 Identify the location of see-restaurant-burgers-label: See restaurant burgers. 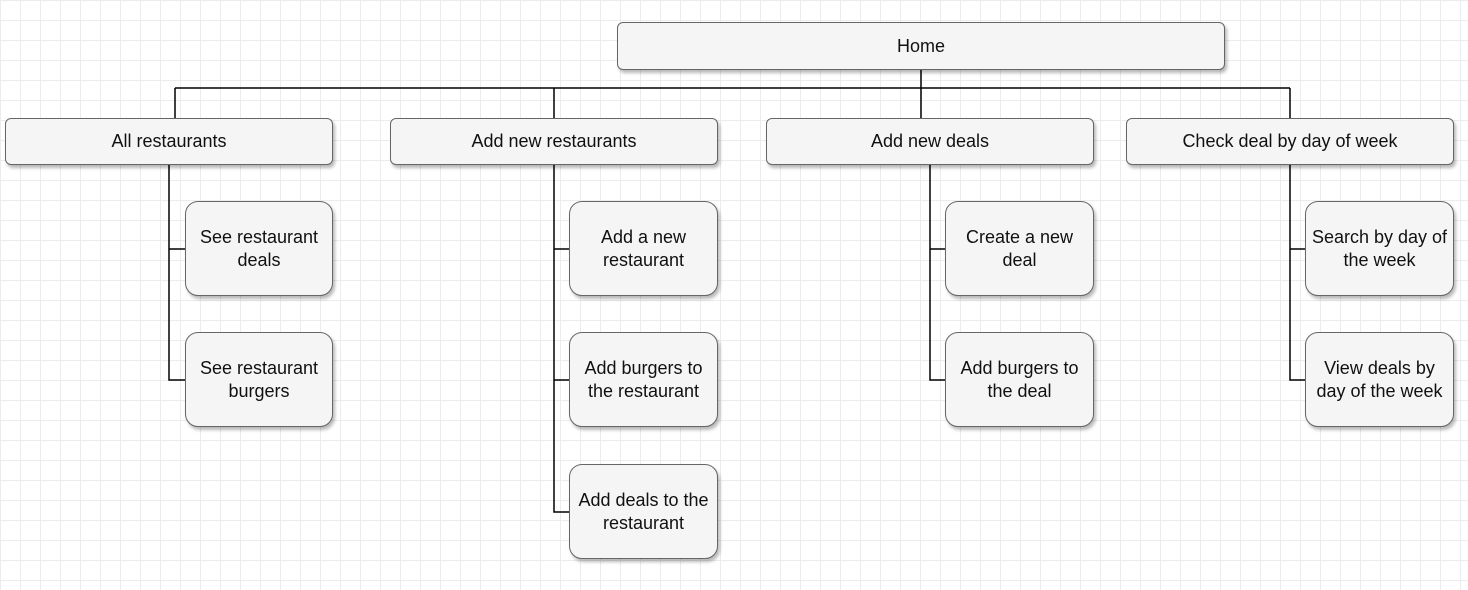
(259, 379).